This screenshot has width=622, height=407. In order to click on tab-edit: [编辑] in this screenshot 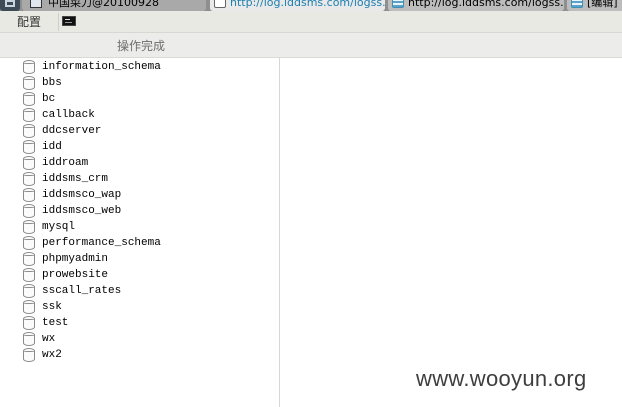, I will do `click(594, 5)`.